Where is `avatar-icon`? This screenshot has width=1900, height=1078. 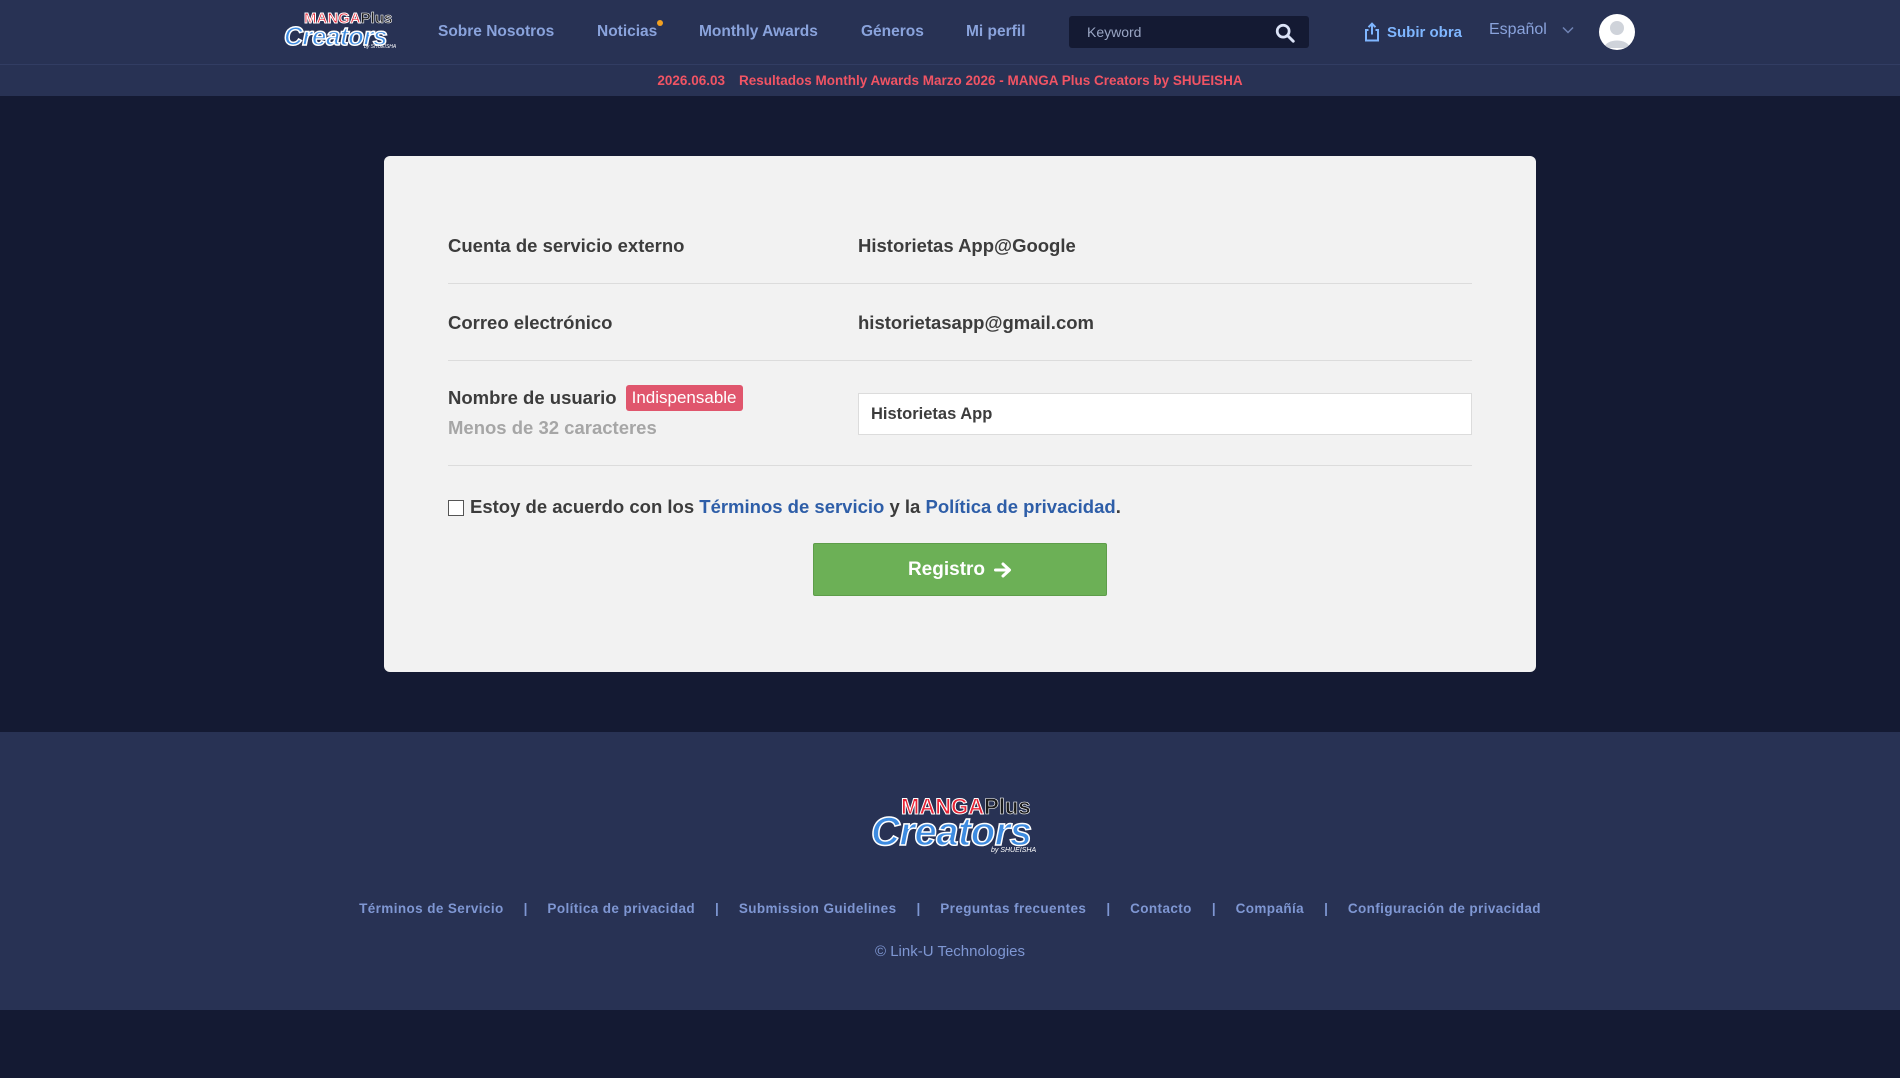 avatar-icon is located at coordinates (1617, 32).